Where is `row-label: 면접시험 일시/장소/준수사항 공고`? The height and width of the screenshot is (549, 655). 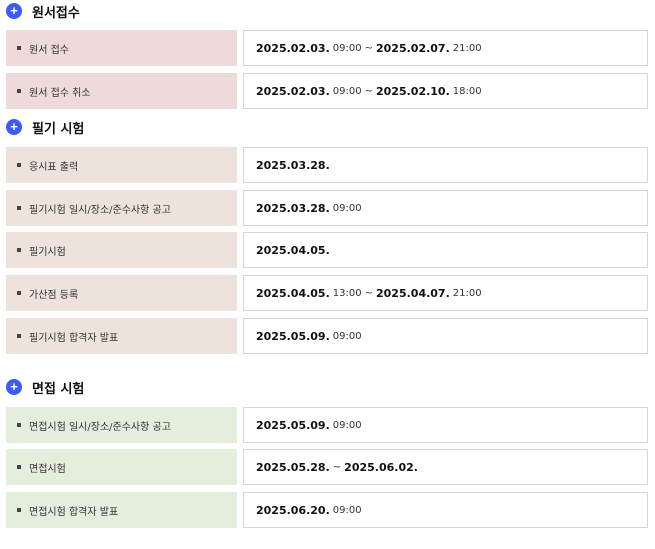
row-label: 면접시험 일시/장소/준수사항 공고 is located at coordinates (121, 425).